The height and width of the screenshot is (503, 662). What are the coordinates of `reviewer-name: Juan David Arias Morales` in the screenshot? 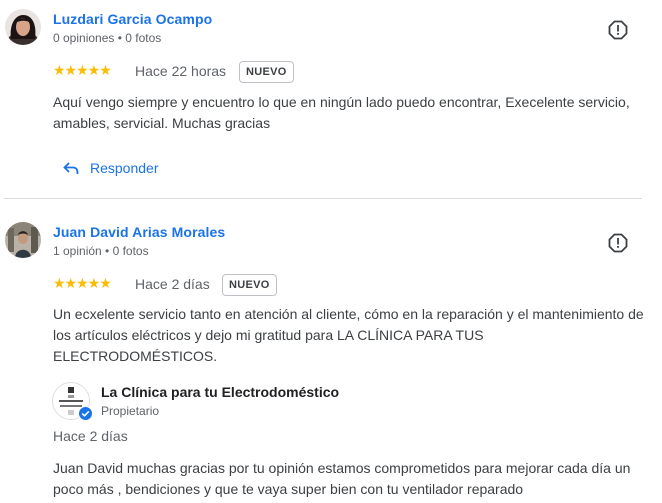 It's located at (139, 232).